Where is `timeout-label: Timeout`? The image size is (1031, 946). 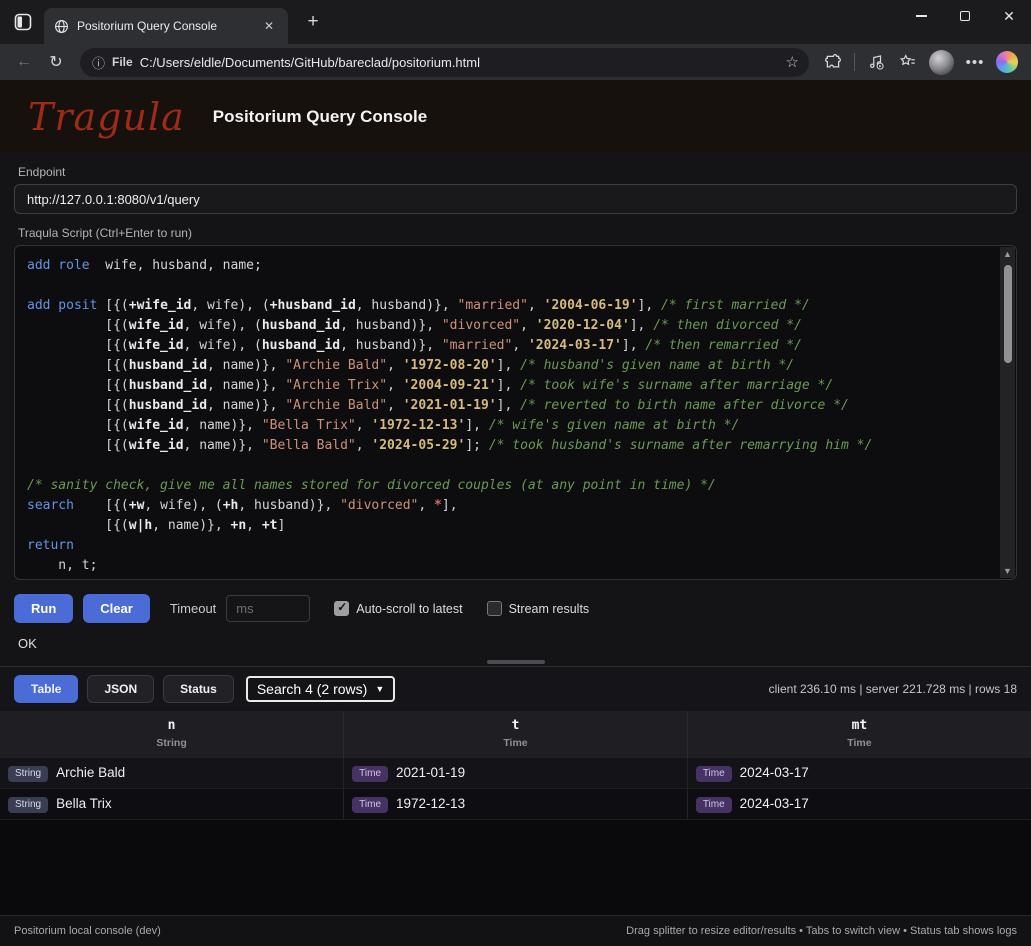 timeout-label: Timeout is located at coordinates (193, 608).